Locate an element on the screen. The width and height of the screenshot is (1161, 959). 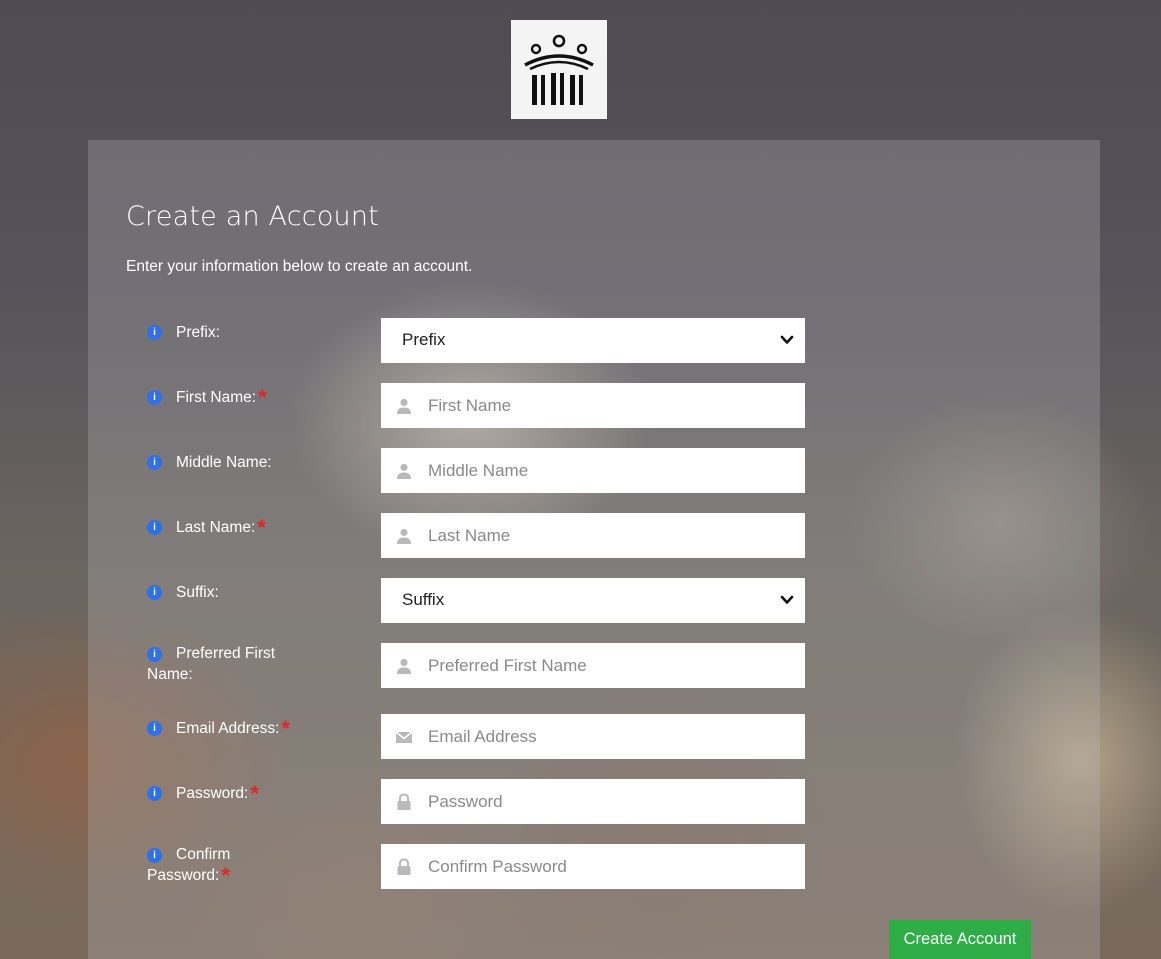
last-name-row: i Last Name:* is located at coordinates (580, 536).